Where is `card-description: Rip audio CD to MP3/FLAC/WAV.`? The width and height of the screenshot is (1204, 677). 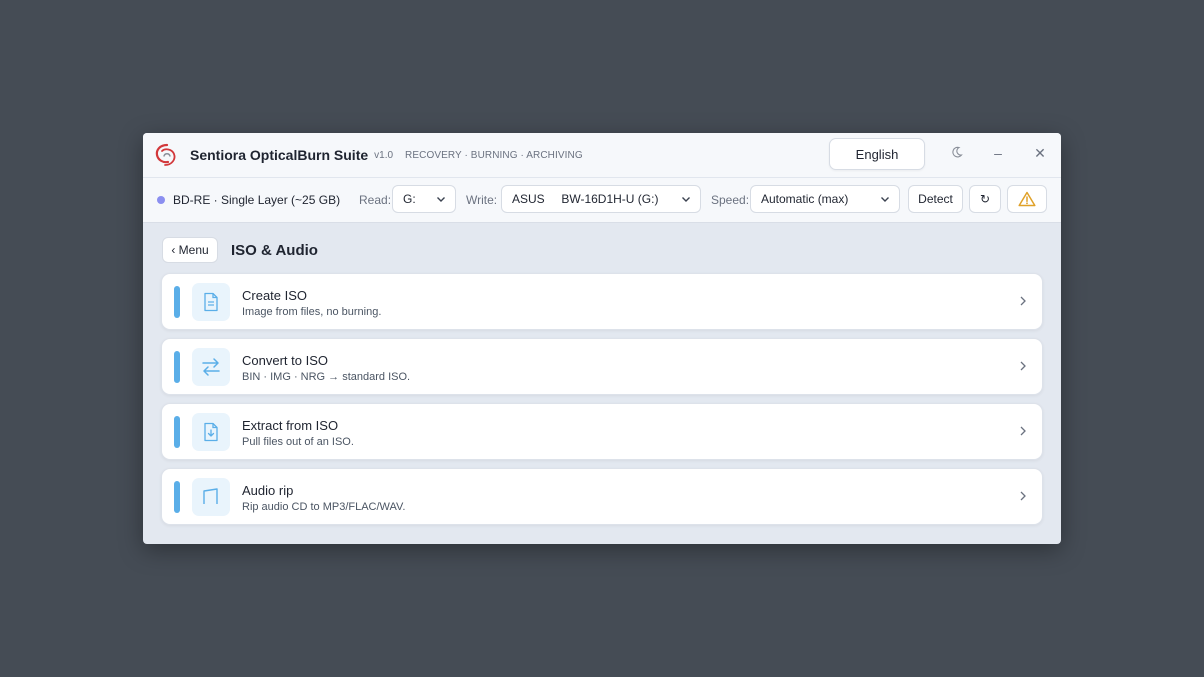 card-description: Rip audio CD to MP3/FLAC/WAV. is located at coordinates (324, 507).